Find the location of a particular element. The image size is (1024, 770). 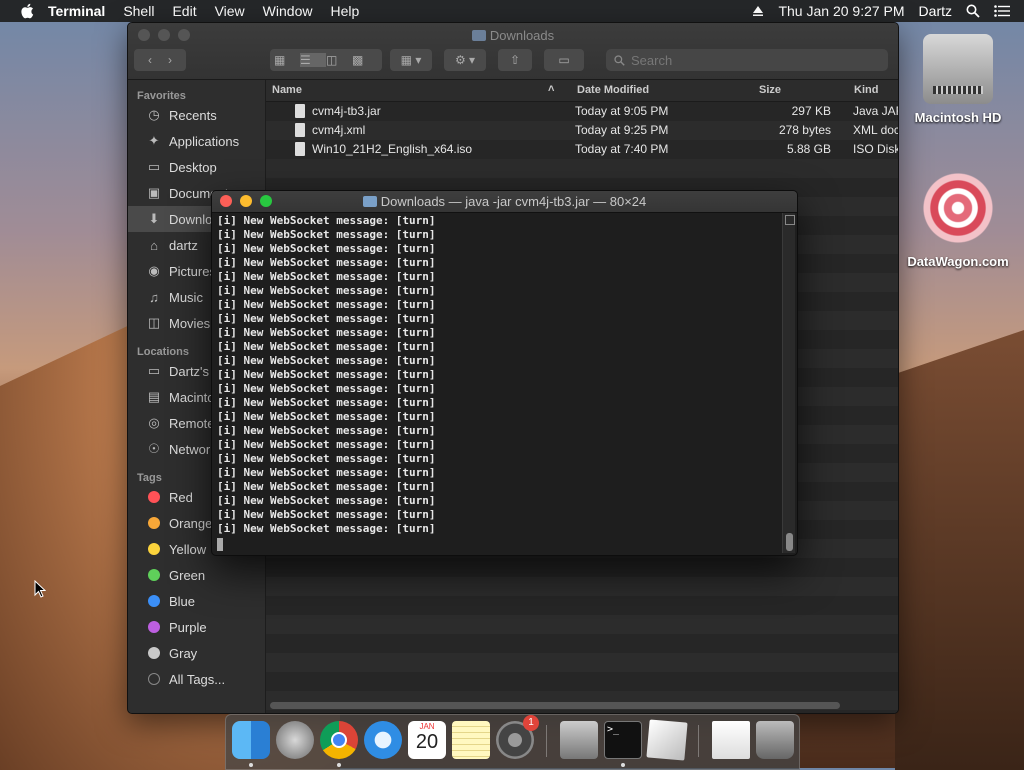

desktop-icon-macintosh-hd: Macintosh HD is located at coordinates (958, 79).